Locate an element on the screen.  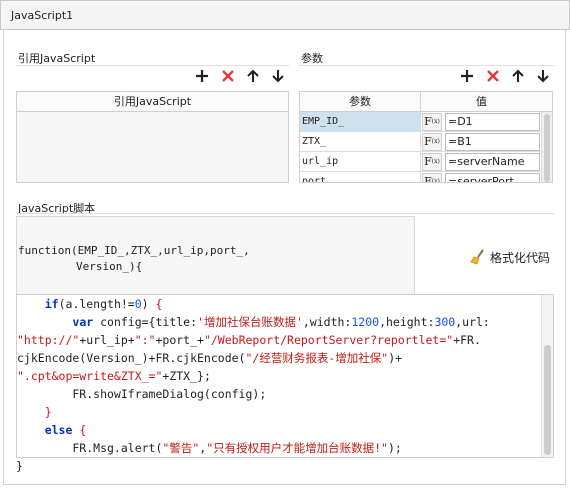
move-up-ref-button is located at coordinates (253, 76).